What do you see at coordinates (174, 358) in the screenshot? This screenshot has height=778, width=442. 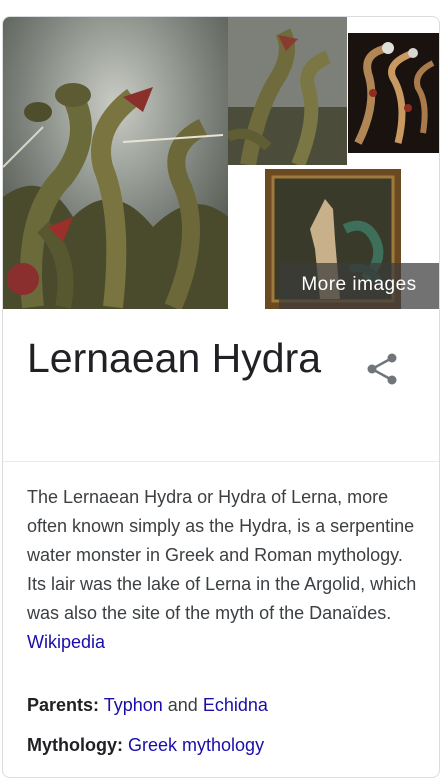 I see `entity-title: Lernaean Hydra` at bounding box center [174, 358].